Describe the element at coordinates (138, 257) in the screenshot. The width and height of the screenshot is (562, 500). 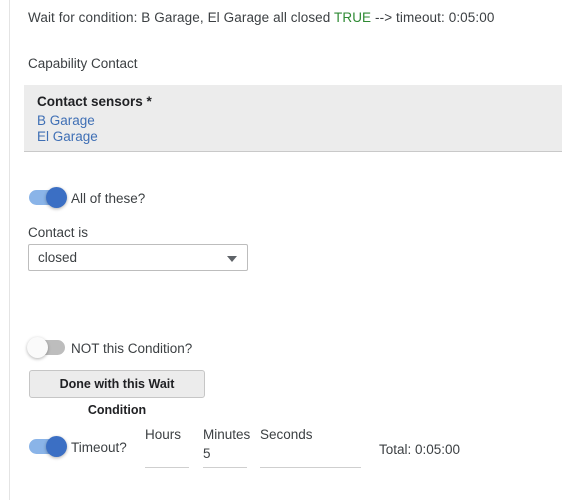
I see `contact-is-select: closed` at that location.